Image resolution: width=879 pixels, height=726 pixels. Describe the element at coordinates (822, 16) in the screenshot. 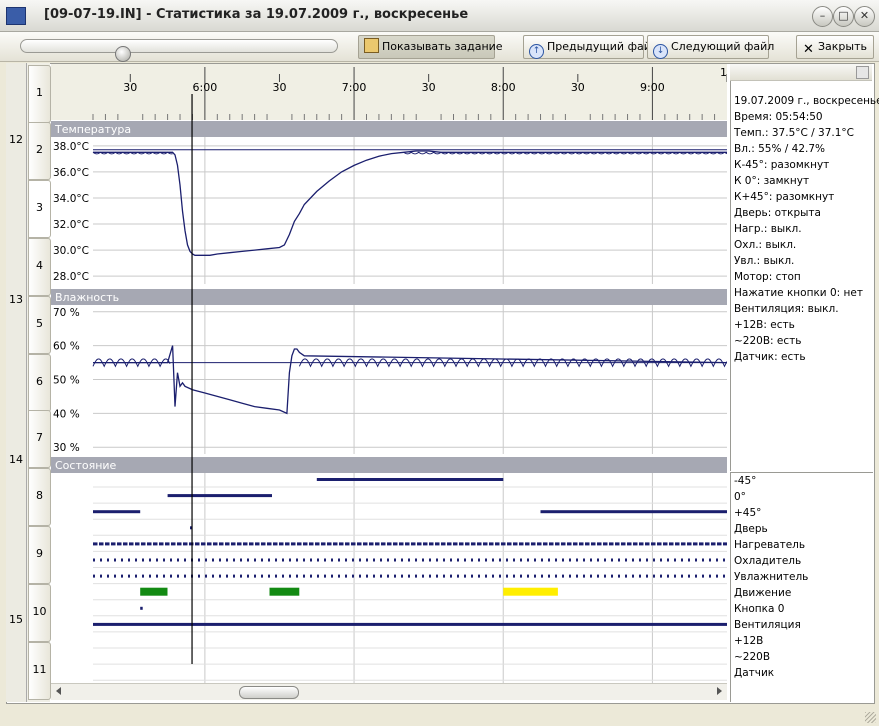

I see `minimize-icon: –` at that location.